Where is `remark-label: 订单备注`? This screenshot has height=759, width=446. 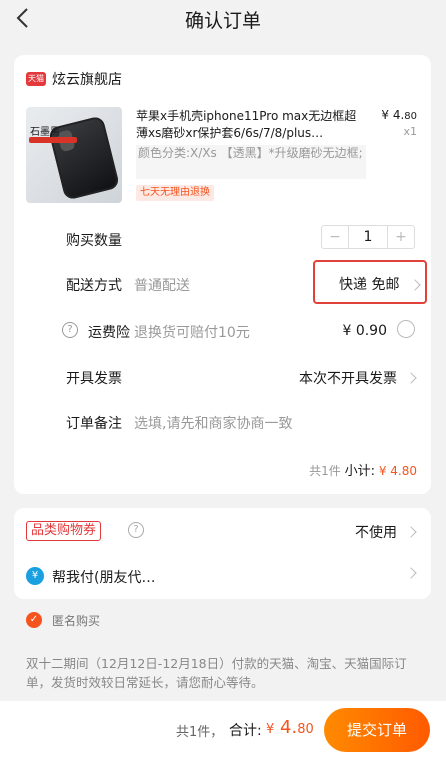
remark-label: 订单备注 is located at coordinates (94, 424).